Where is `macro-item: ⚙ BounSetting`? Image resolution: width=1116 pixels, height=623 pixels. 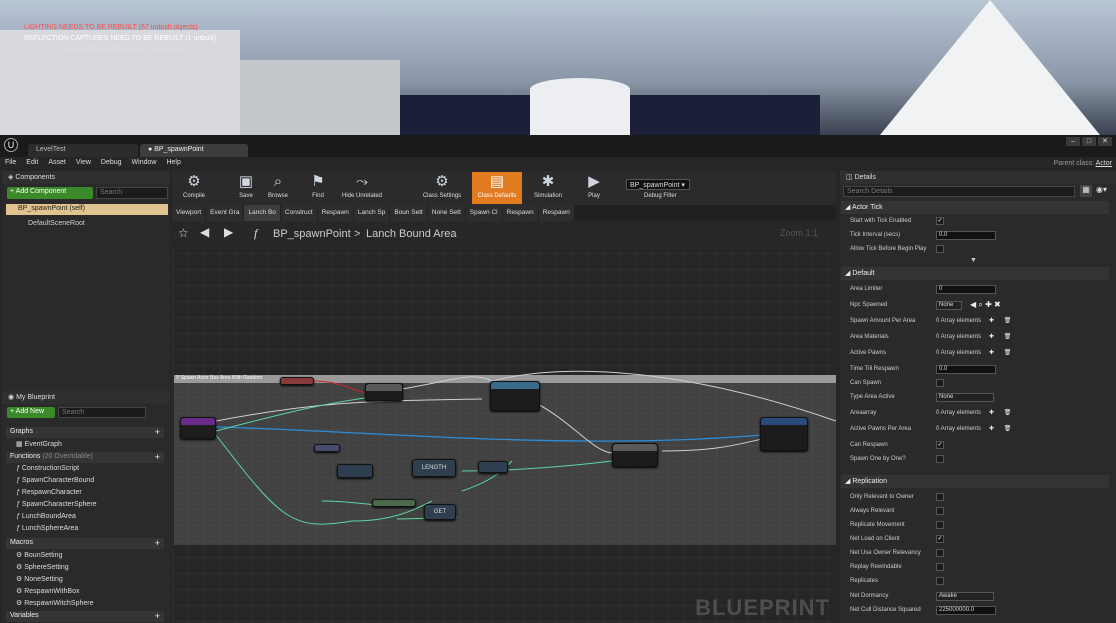
macro-item: ⚙ BounSetting is located at coordinates (39, 555).